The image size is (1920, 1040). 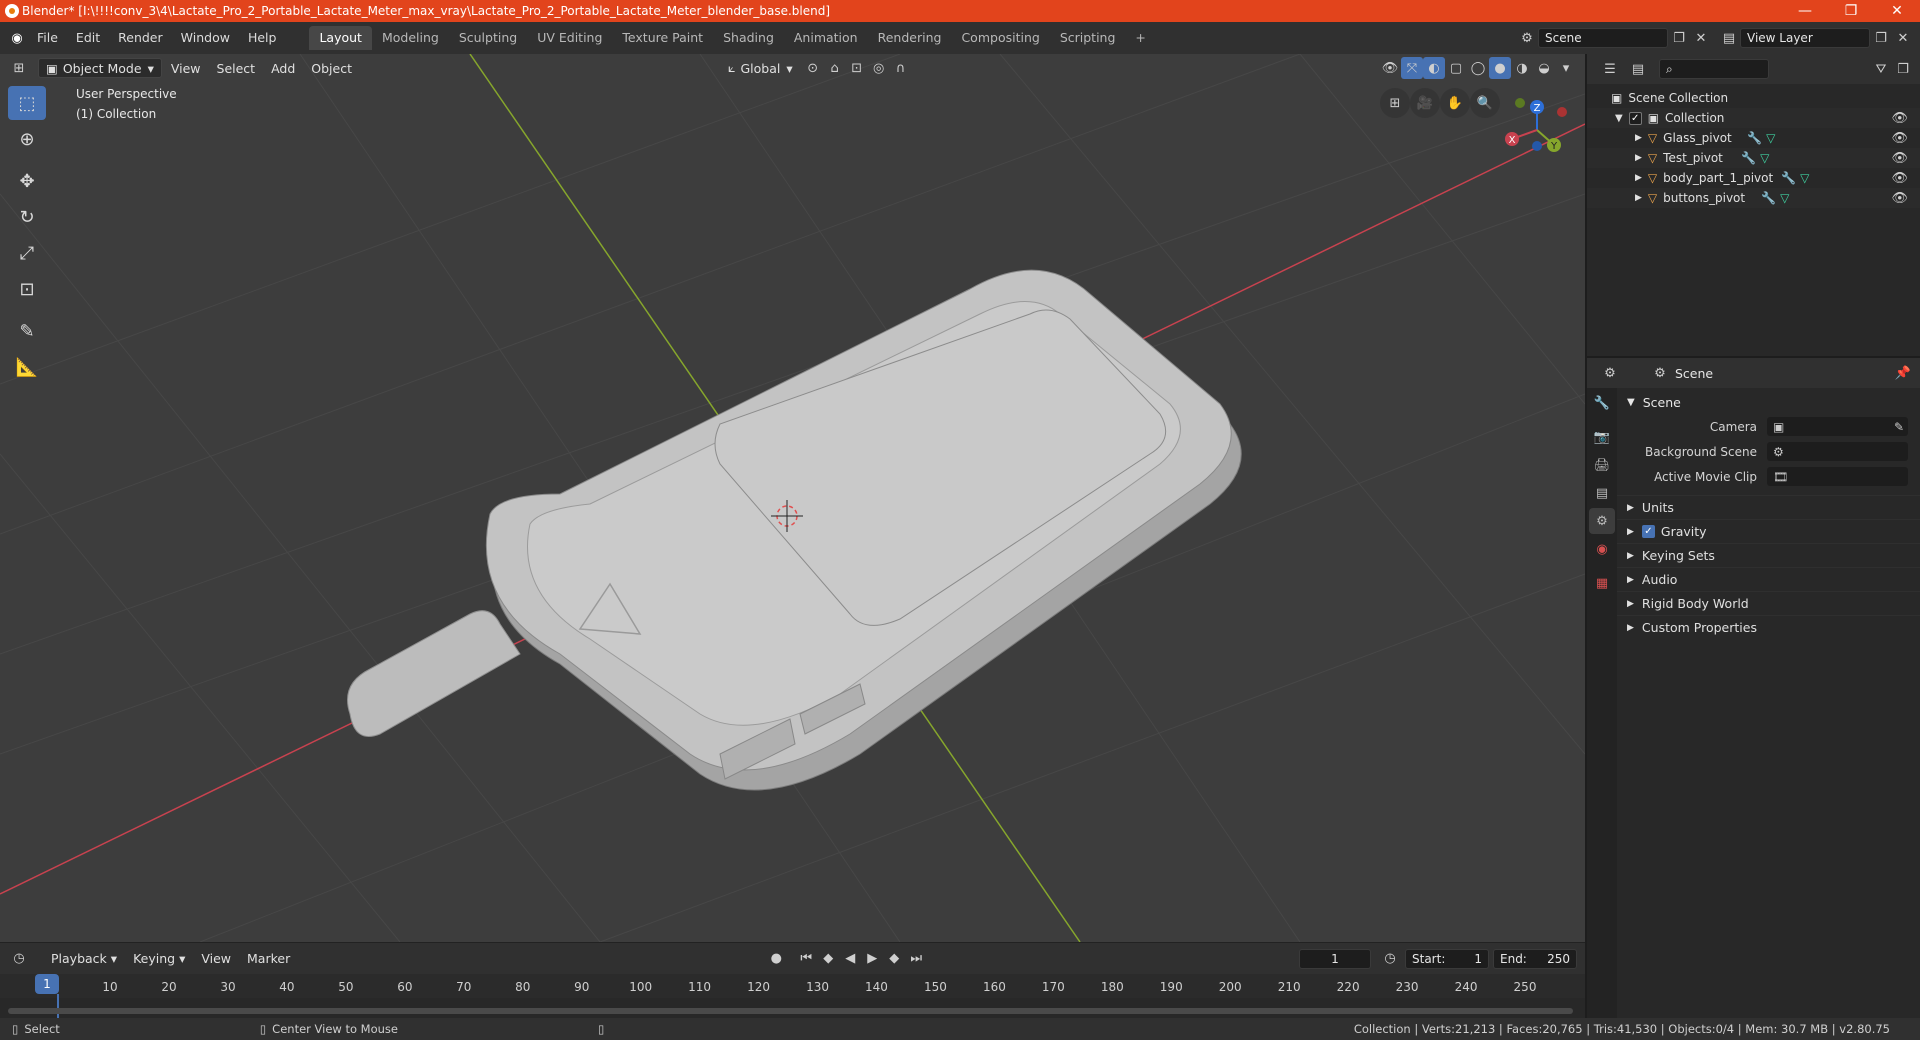 What do you see at coordinates (1535, 958) in the screenshot?
I see `end-frame-field: End: 250` at bounding box center [1535, 958].